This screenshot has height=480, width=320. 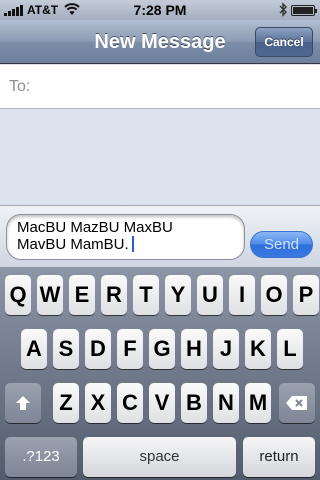 I want to click on shift-key, so click(x=23, y=403).